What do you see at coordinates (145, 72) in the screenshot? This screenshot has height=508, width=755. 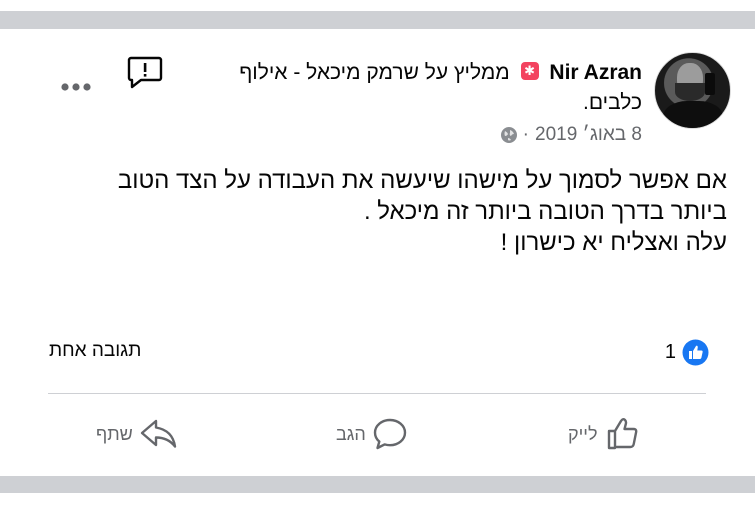 I see `report-icon` at bounding box center [145, 72].